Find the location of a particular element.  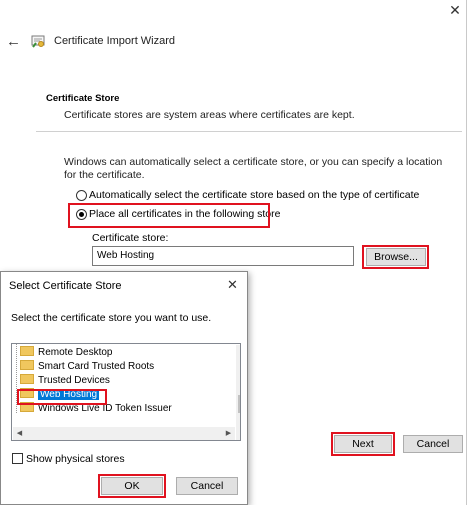

tree-item: Trusted Devices is located at coordinates (65, 381).